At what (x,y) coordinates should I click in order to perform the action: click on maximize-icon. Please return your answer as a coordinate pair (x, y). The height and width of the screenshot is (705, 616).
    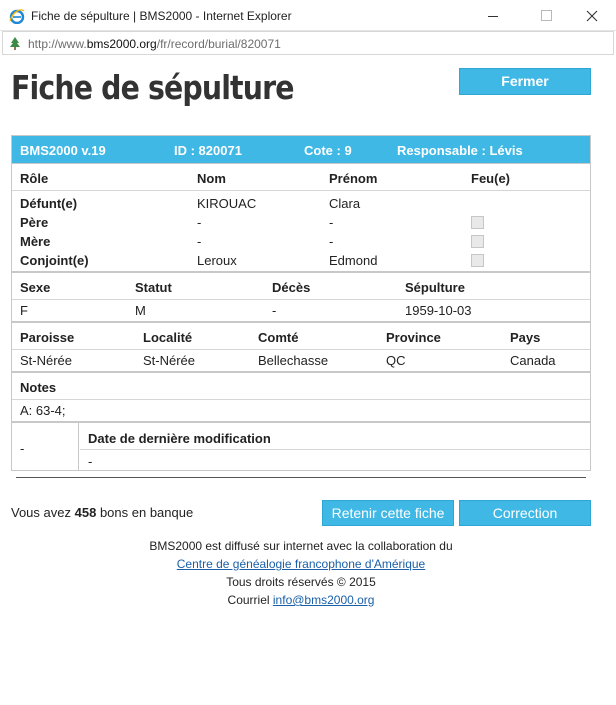
    Looking at the image, I should click on (546, 16).